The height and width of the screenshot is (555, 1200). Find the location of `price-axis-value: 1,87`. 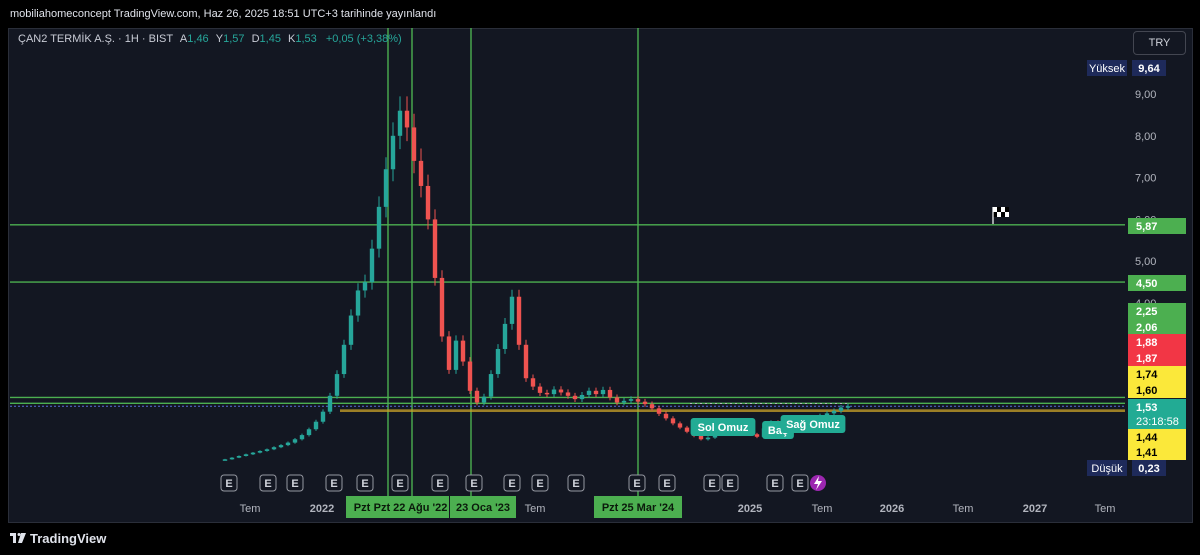

price-axis-value: 1,87 is located at coordinates (1146, 359).